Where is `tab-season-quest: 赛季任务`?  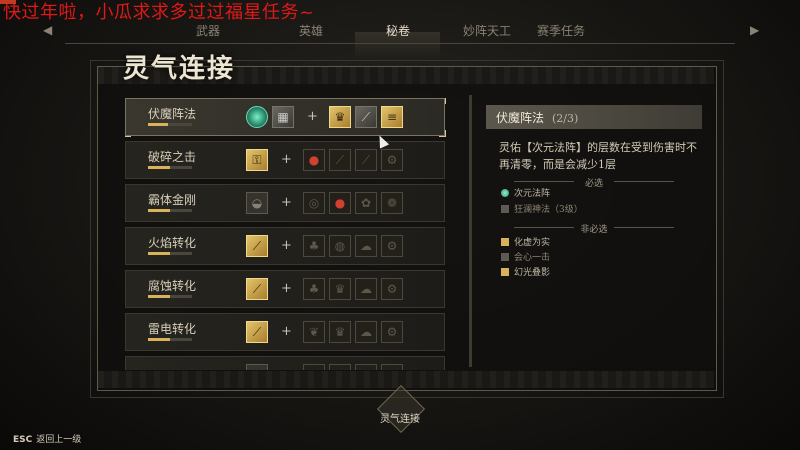 tab-season-quest: 赛季任务 is located at coordinates (561, 30).